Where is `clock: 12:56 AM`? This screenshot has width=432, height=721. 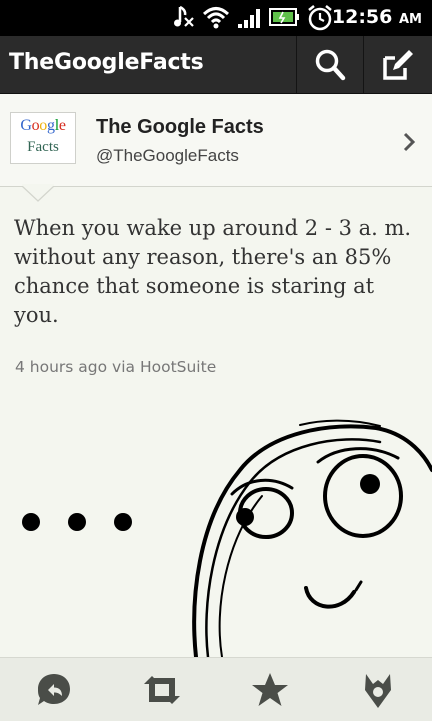 clock: 12:56 AM is located at coordinates (377, 17).